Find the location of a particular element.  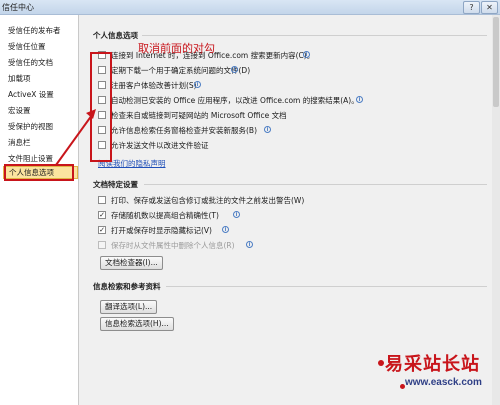

scrollbar-thumb is located at coordinates (496, 62).